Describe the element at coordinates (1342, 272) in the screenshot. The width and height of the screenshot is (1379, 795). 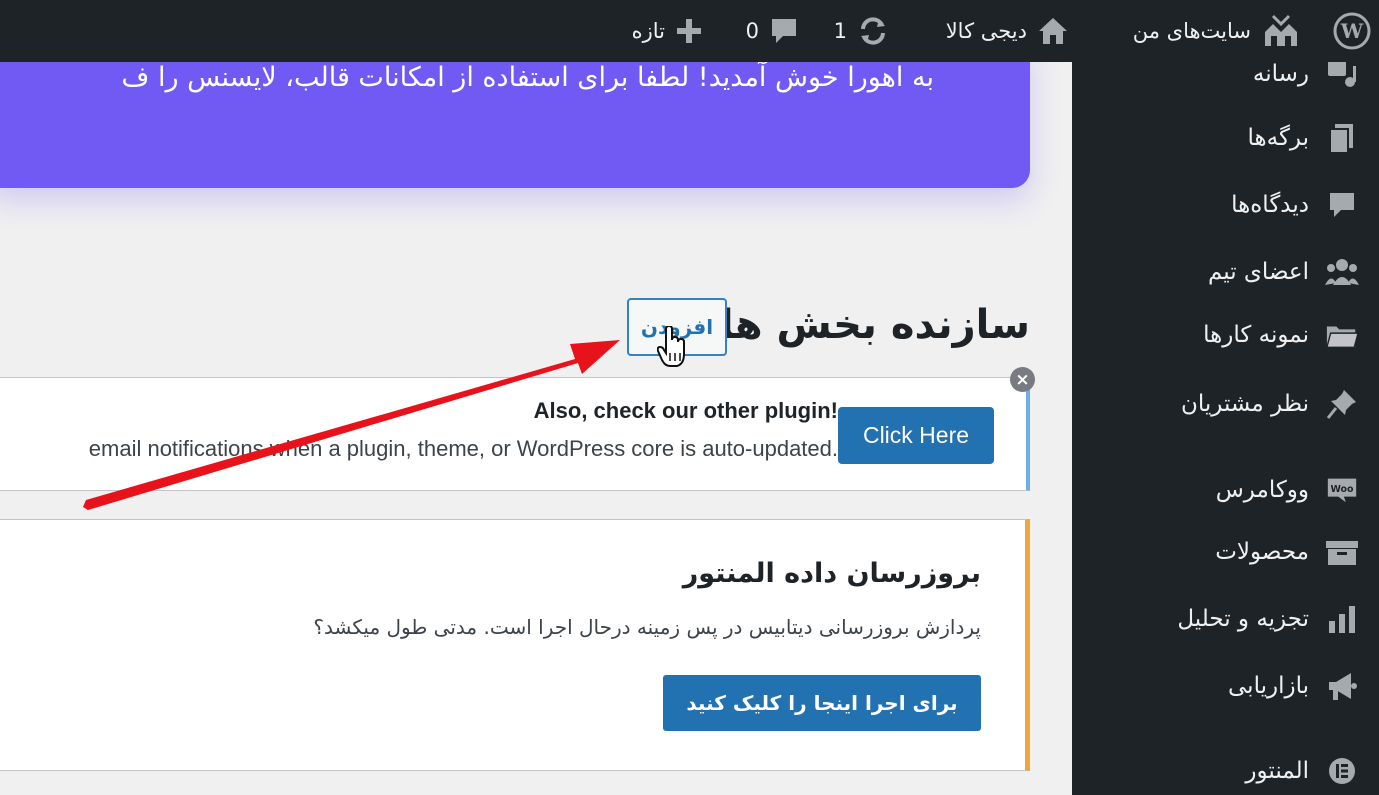
I see `team-icon` at that location.